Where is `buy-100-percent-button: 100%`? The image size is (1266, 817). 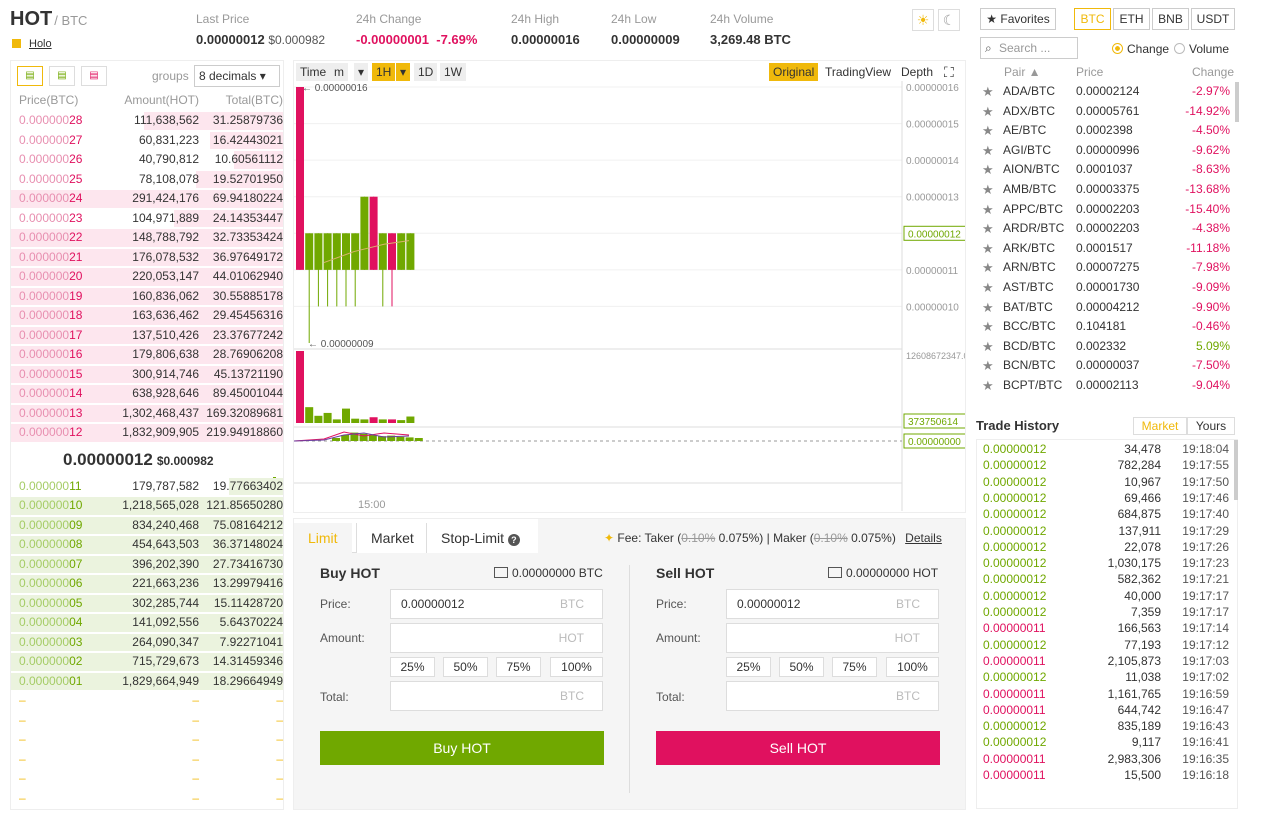
buy-100-percent-button: 100% is located at coordinates (576, 667).